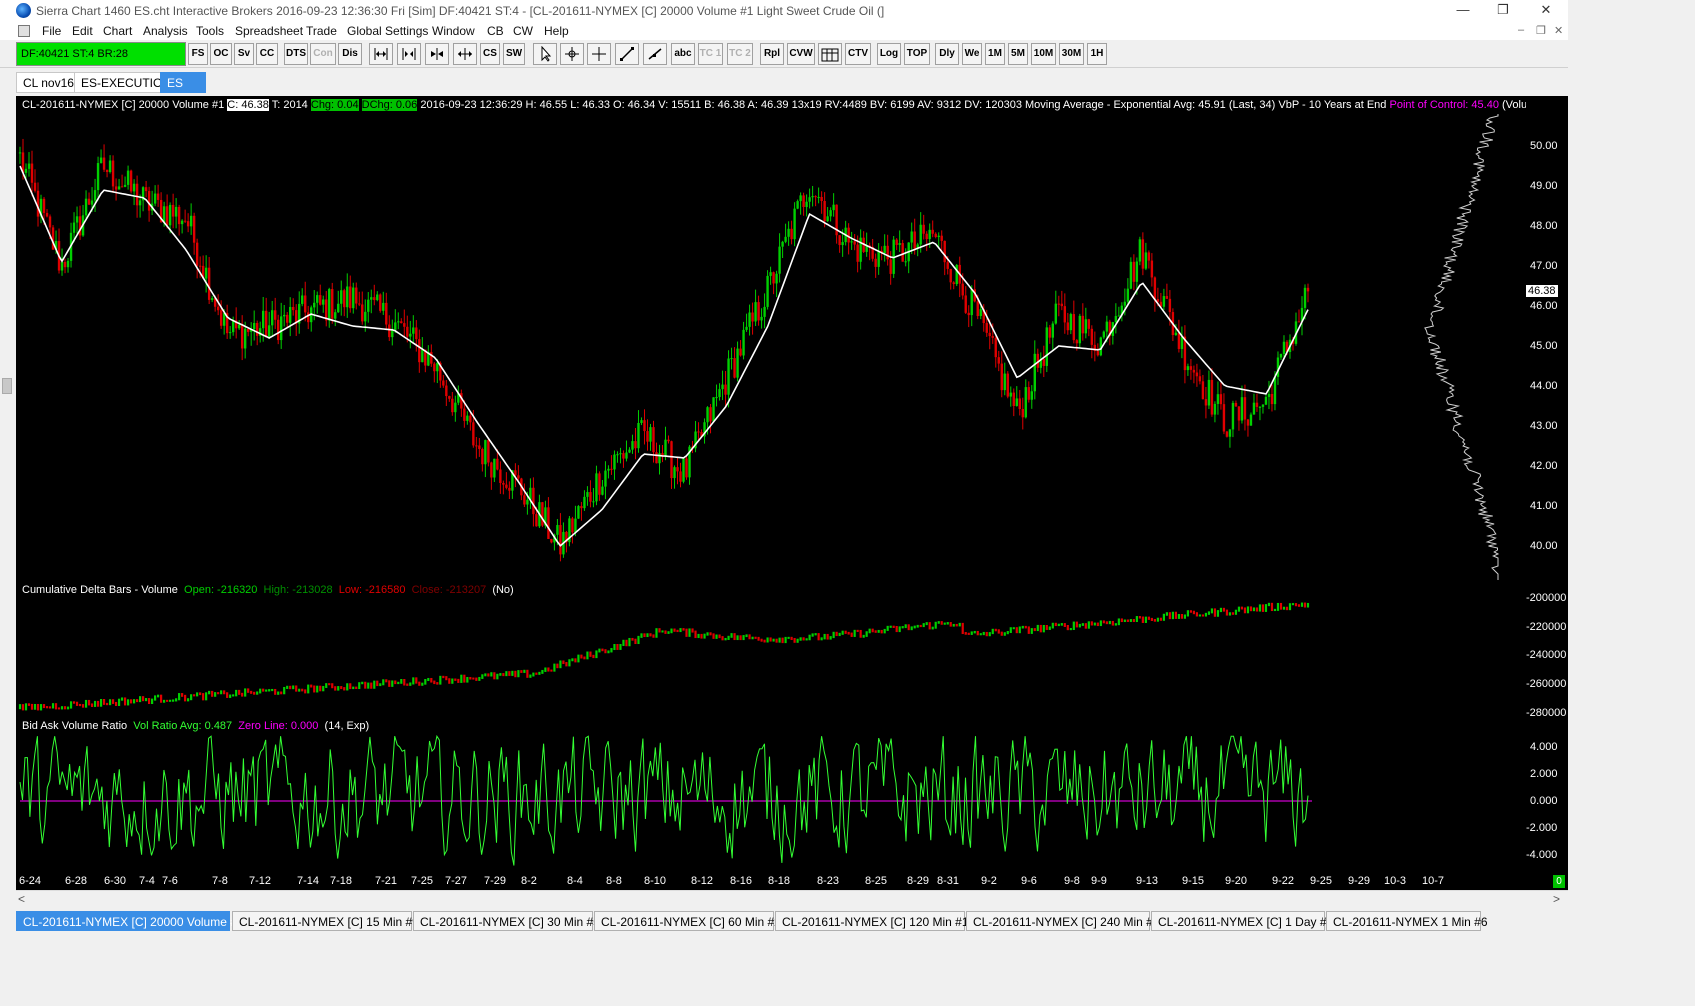 The image size is (1695, 1006). Describe the element at coordinates (437, 54) in the screenshot. I see `compress-icon` at that location.